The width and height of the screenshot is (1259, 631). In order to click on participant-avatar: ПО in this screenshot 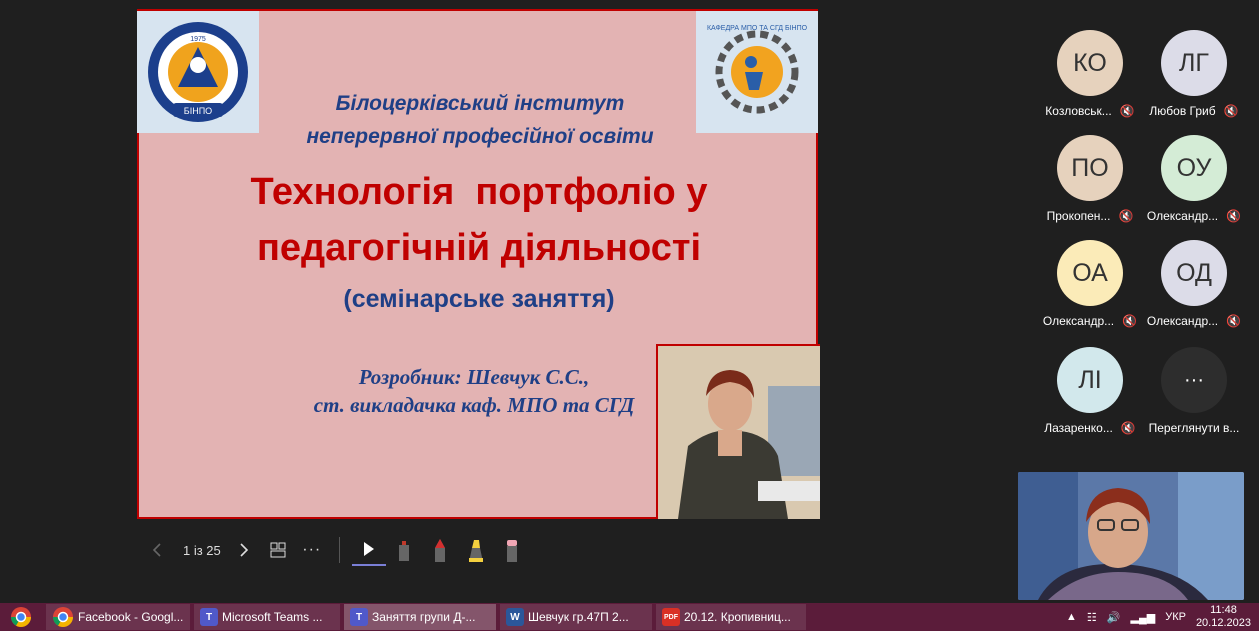, I will do `click(1090, 168)`.